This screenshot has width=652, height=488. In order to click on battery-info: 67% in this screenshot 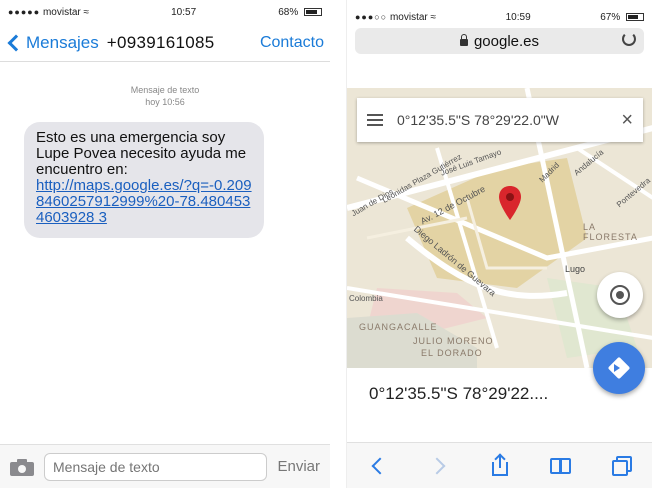, I will do `click(622, 17)`.